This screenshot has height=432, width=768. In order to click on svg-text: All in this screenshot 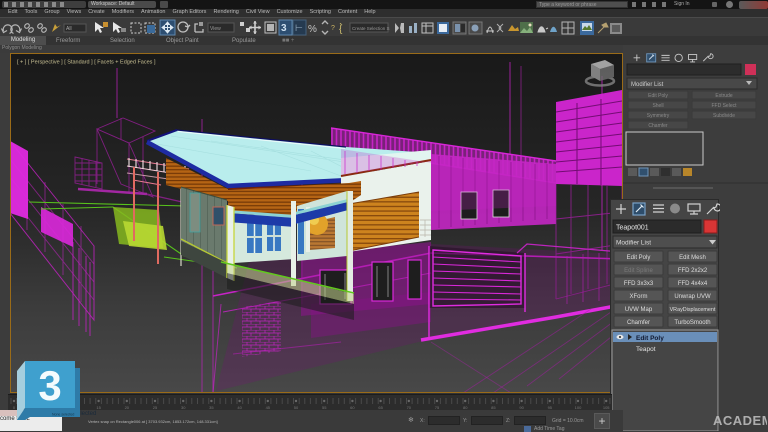, I will do `click(69, 29)`.